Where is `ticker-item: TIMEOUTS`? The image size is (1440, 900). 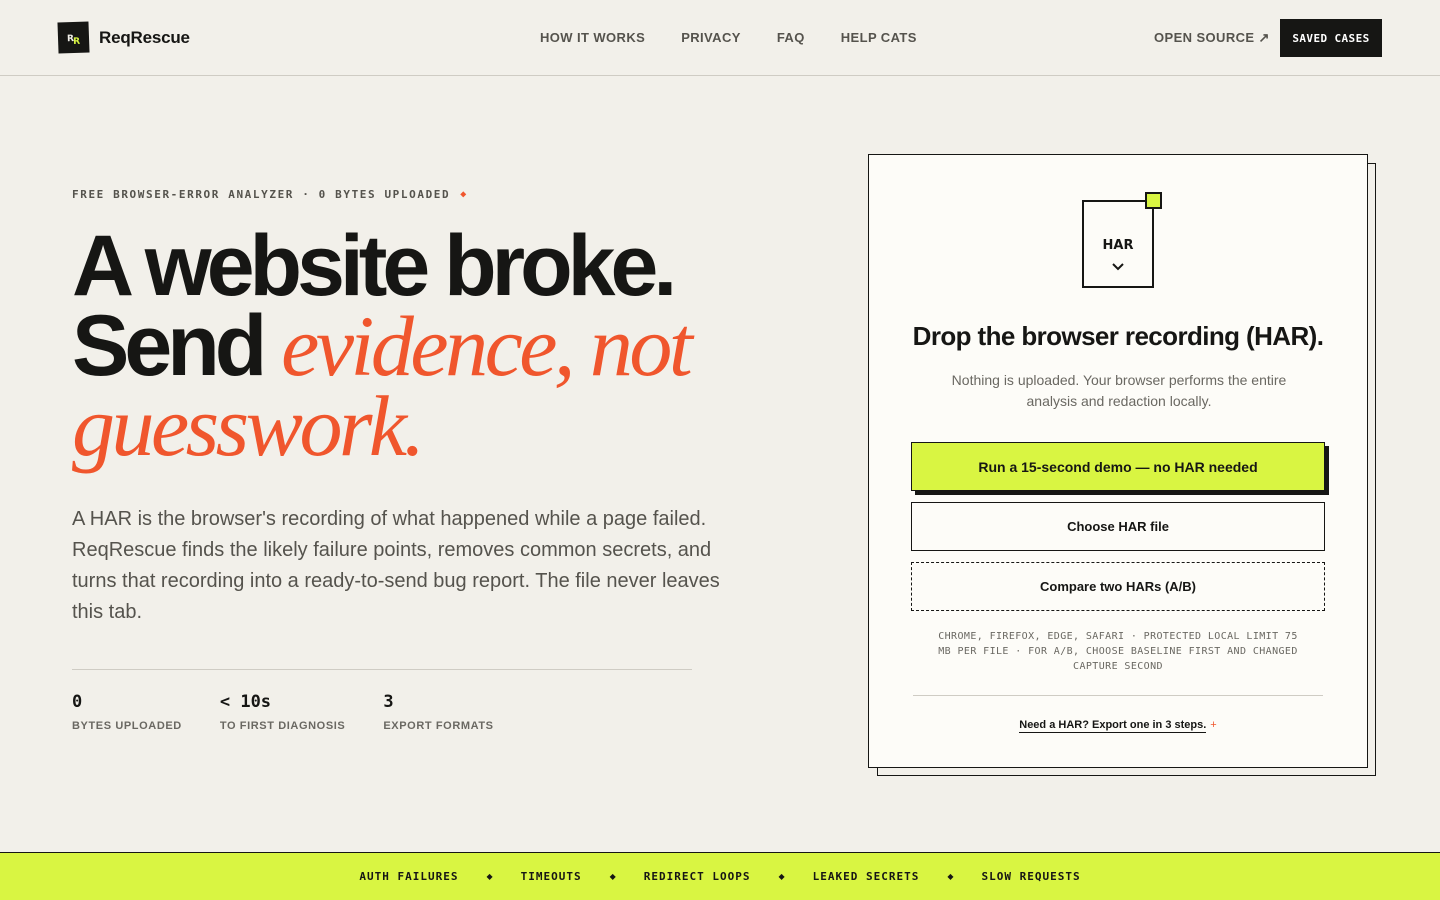 ticker-item: TIMEOUTS is located at coordinates (551, 876).